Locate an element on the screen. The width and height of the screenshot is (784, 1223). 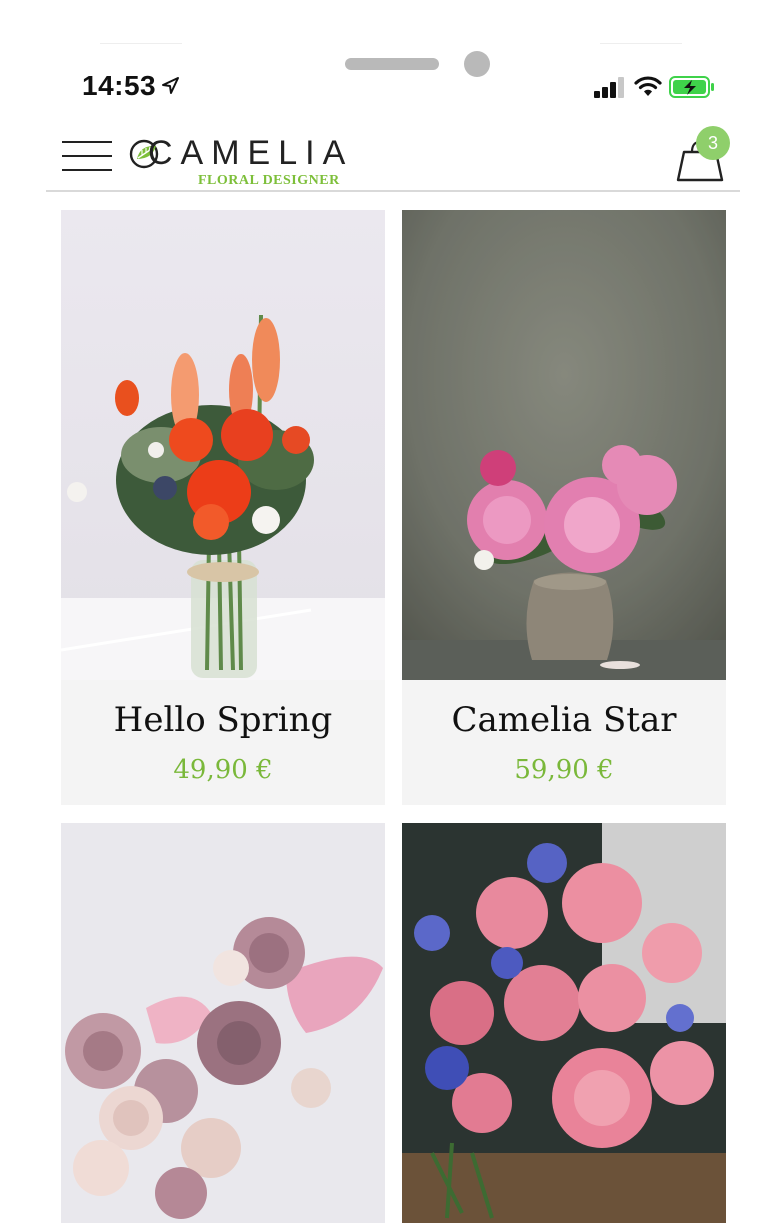
brand-subtitle: FLORAL DESIGNER is located at coordinates (269, 180).